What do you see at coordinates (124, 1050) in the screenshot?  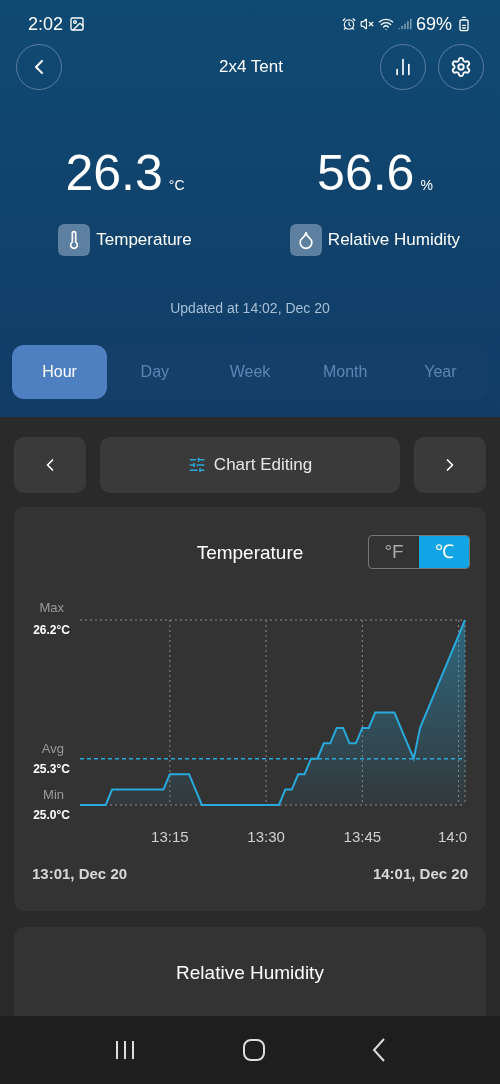 I see `recent-apps-icon` at bounding box center [124, 1050].